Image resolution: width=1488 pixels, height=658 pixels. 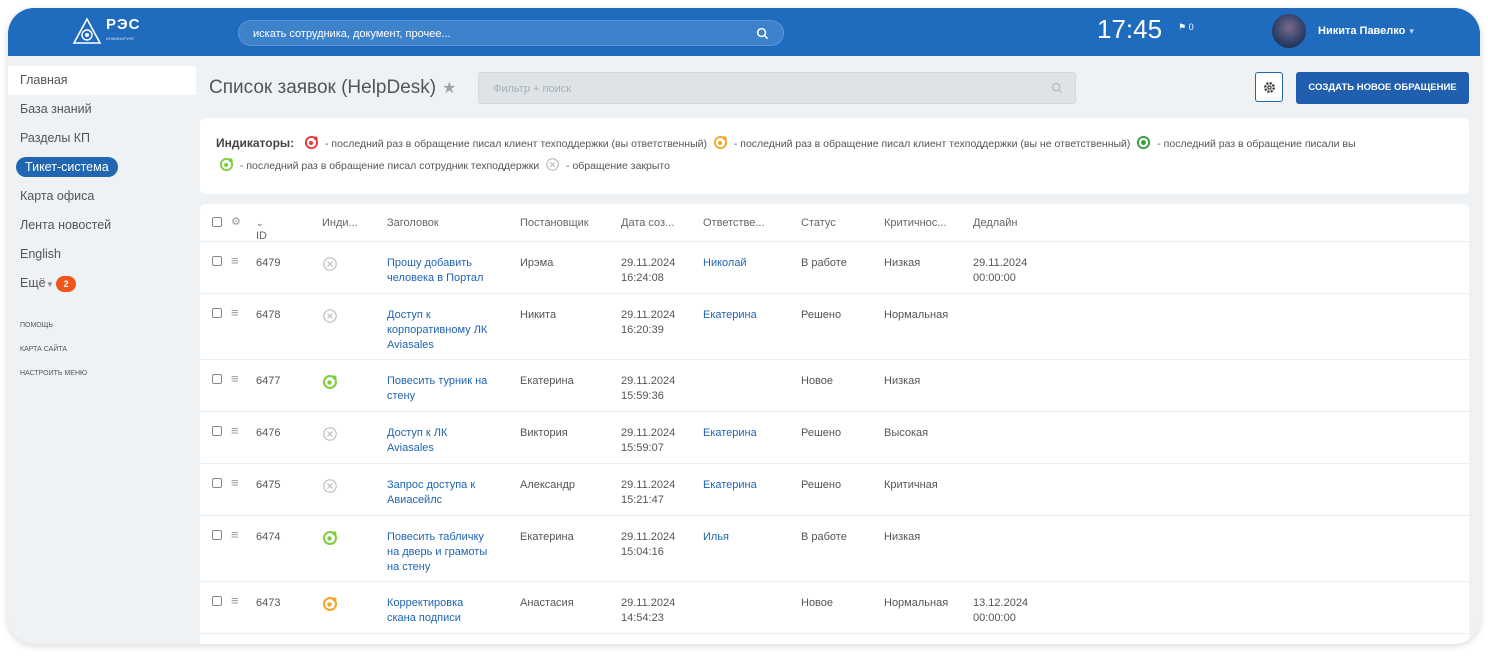 What do you see at coordinates (443, 611) in the screenshot?
I see `ticket-title-link: Корректировка скана подписи` at bounding box center [443, 611].